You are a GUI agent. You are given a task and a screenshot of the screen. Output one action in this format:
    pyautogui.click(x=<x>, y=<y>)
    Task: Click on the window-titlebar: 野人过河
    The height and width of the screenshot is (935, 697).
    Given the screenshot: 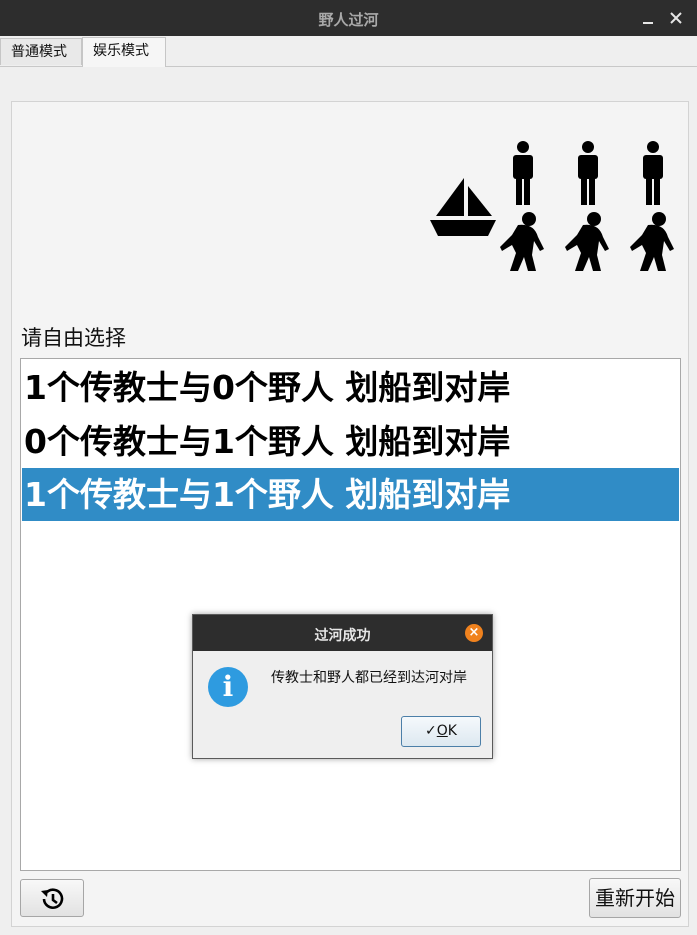 What is the action you would take?
    pyautogui.click(x=348, y=18)
    